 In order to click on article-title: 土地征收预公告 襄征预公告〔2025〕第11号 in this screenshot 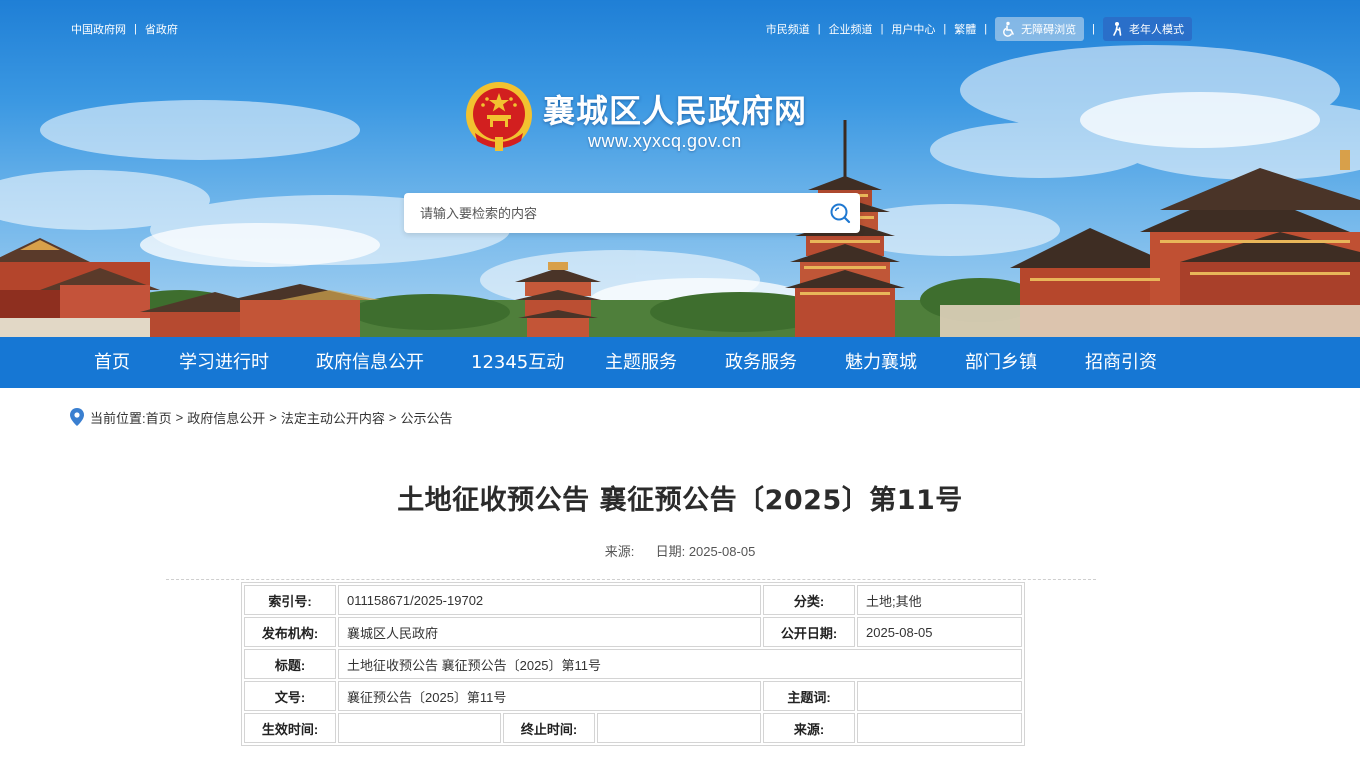, I will do `click(680, 500)`.